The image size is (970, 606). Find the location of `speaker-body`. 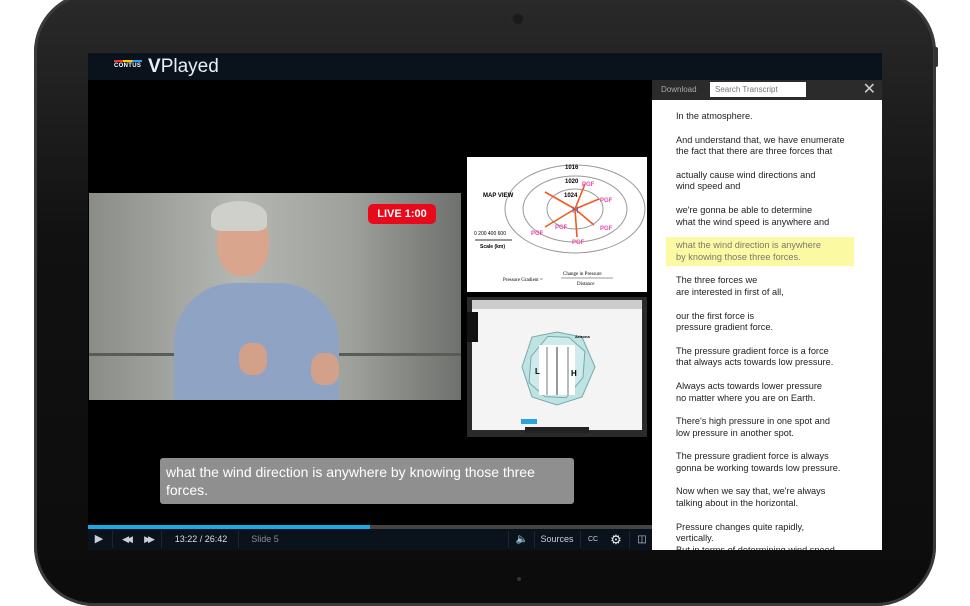

speaker-body is located at coordinates (256, 341).